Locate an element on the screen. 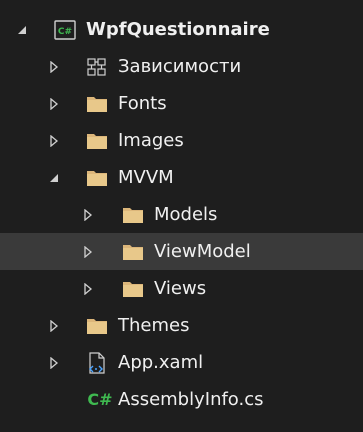 The width and height of the screenshot is (363, 432). folder-open-icon is located at coordinates (97, 178).